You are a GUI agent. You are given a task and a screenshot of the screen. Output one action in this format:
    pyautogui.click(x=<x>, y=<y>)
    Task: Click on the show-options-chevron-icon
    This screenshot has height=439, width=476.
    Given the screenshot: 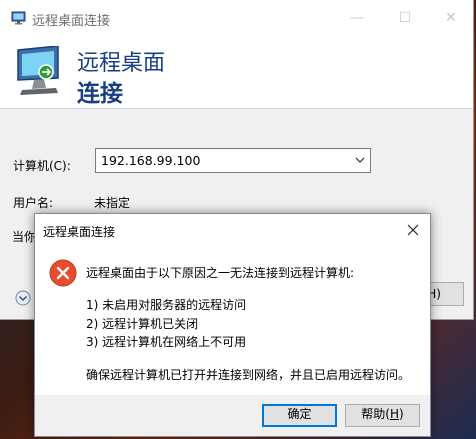 What is the action you would take?
    pyautogui.click(x=23, y=298)
    